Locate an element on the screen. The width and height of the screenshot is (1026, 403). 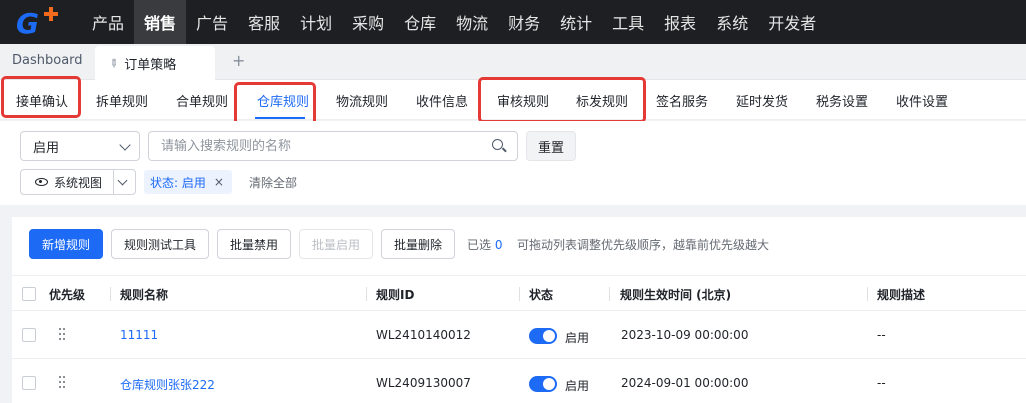
nav-item-purchase: 采购 is located at coordinates (368, 22).